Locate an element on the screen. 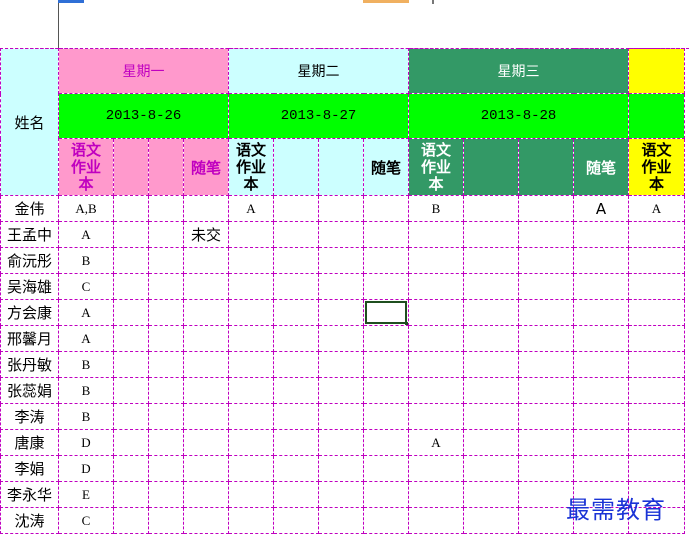 The image size is (689, 538). student-name-cell: 吴海雄 is located at coordinates (29, 286).